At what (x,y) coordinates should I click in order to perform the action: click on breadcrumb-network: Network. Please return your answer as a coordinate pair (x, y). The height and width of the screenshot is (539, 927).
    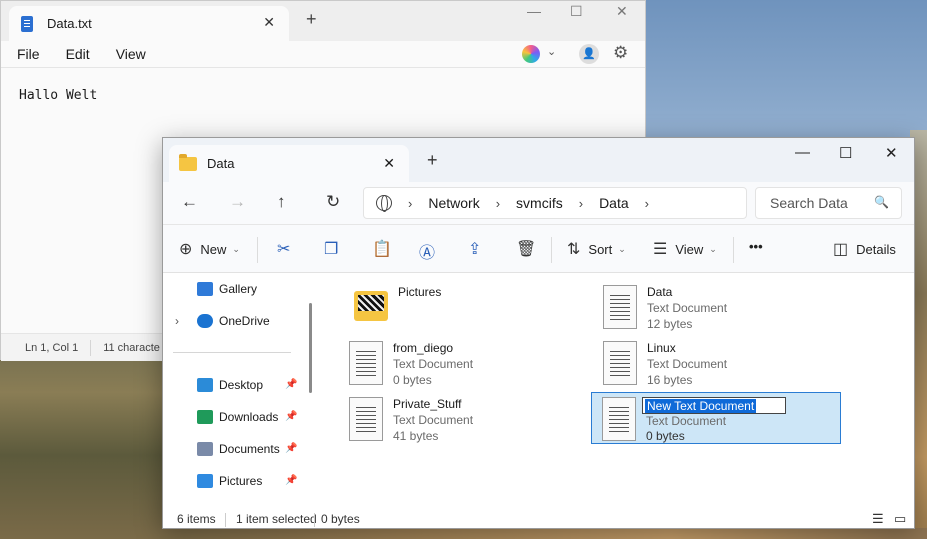
    Looking at the image, I should click on (453, 203).